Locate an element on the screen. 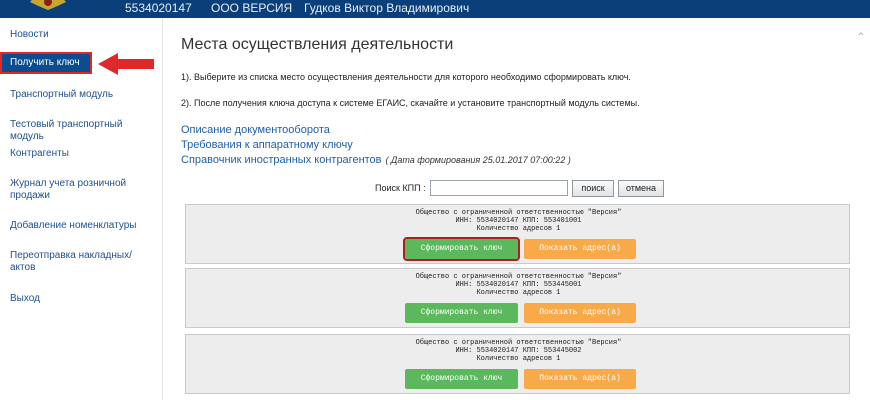 Image resolution: width=870 pixels, height=400 pixels. sidebar-item-add-nomenclature: Добавление номенклатуры is located at coordinates (80, 226).